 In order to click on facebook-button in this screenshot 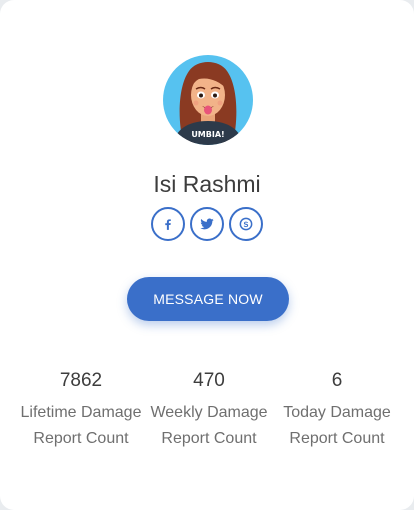, I will do `click(168, 224)`.